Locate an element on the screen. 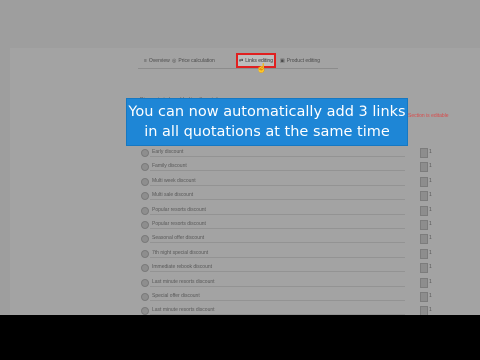 The height and width of the screenshot is (360, 480). tab-label: Price calculation is located at coordinates (196, 61).